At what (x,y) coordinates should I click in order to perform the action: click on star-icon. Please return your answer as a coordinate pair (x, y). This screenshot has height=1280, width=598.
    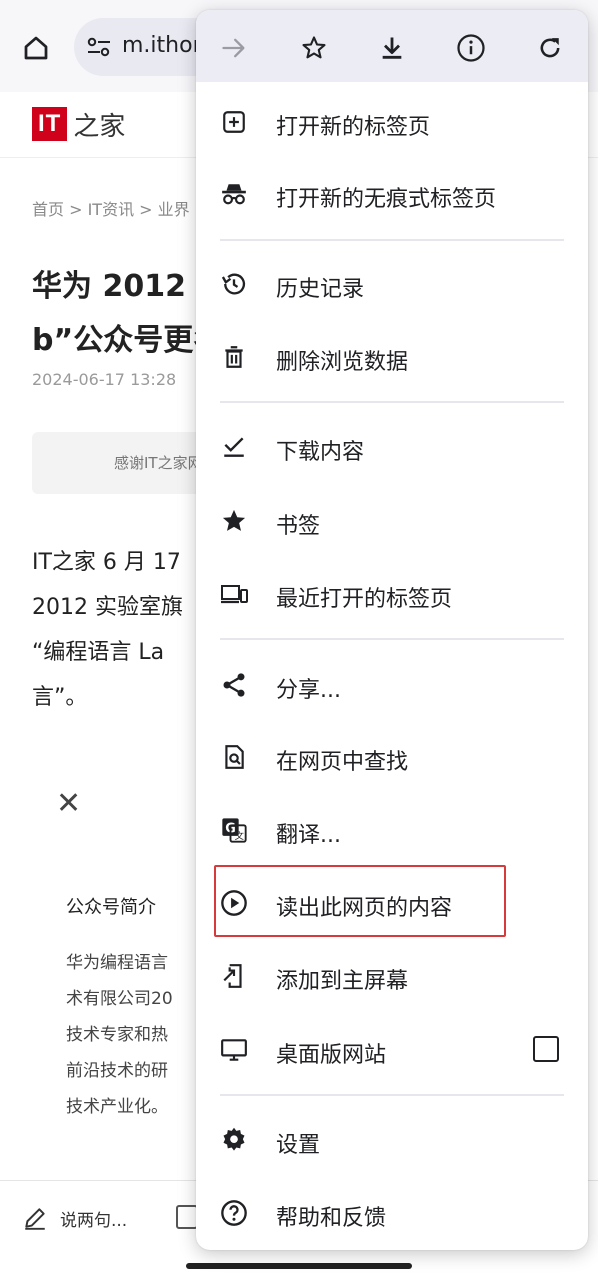
    Looking at the image, I should click on (314, 47).